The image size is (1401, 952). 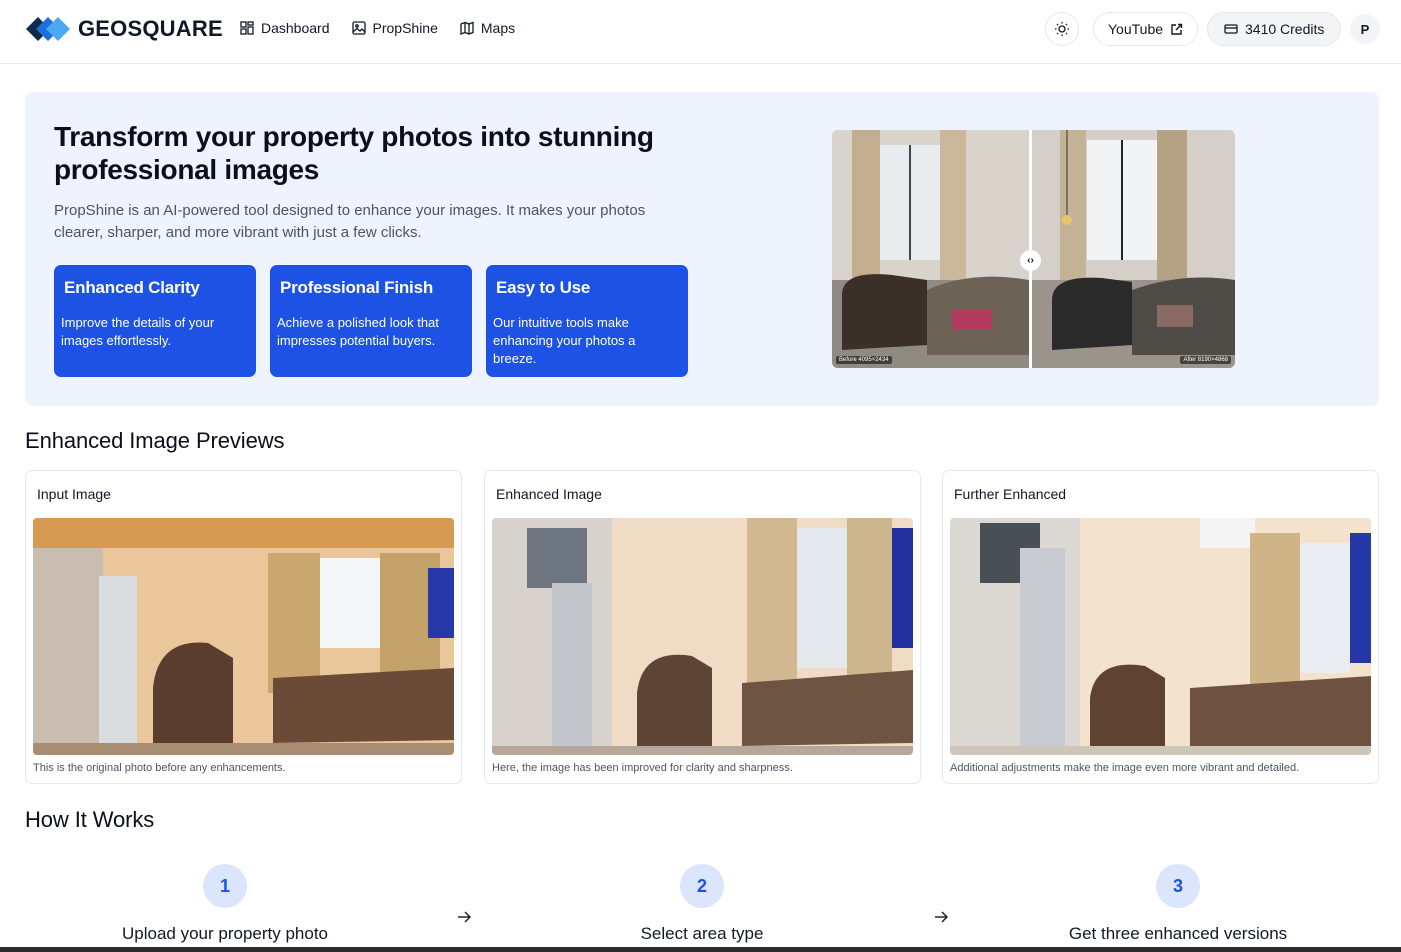 I want to click on theme-toggle-button, so click(x=1062, y=29).